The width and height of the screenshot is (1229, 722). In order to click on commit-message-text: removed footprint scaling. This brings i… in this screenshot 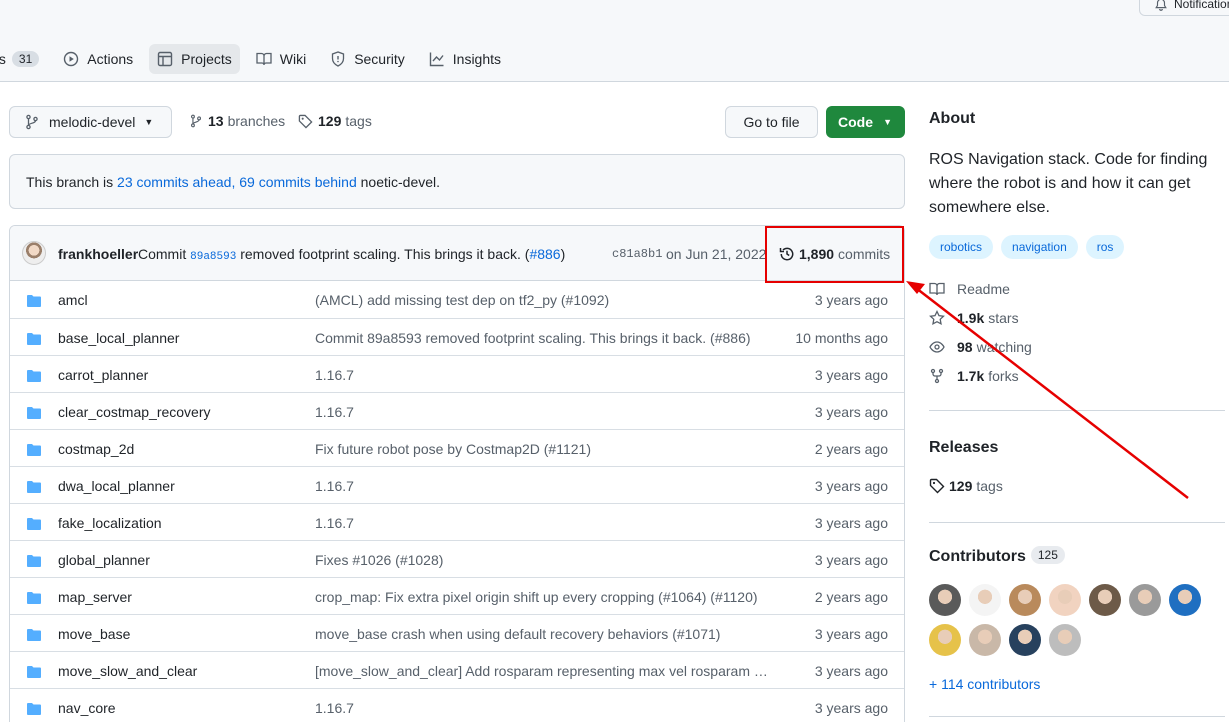, I will do `click(385, 254)`.